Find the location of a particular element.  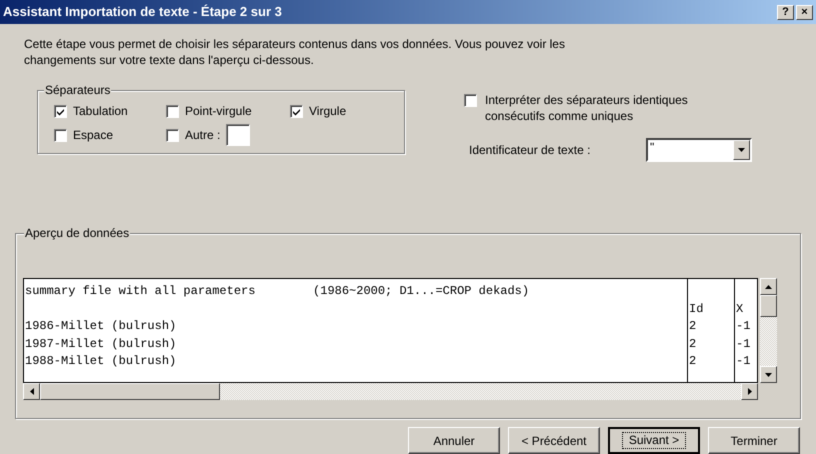

checkbox-label: Autre : is located at coordinates (202, 135).